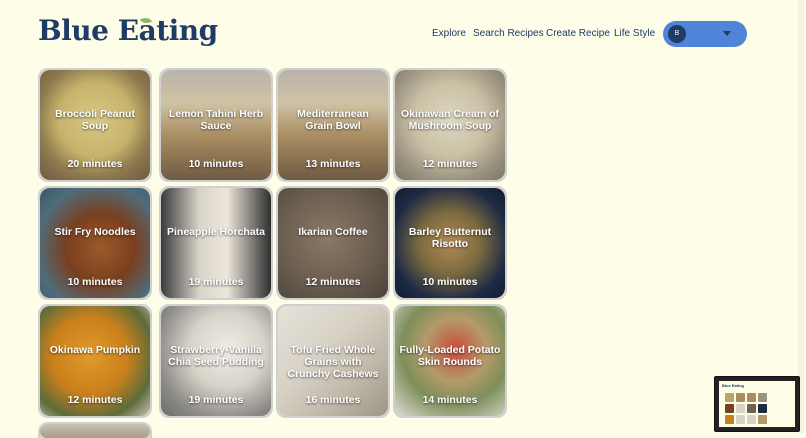  Describe the element at coordinates (449, 33) in the screenshot. I see `nav-explore: Explore` at that location.